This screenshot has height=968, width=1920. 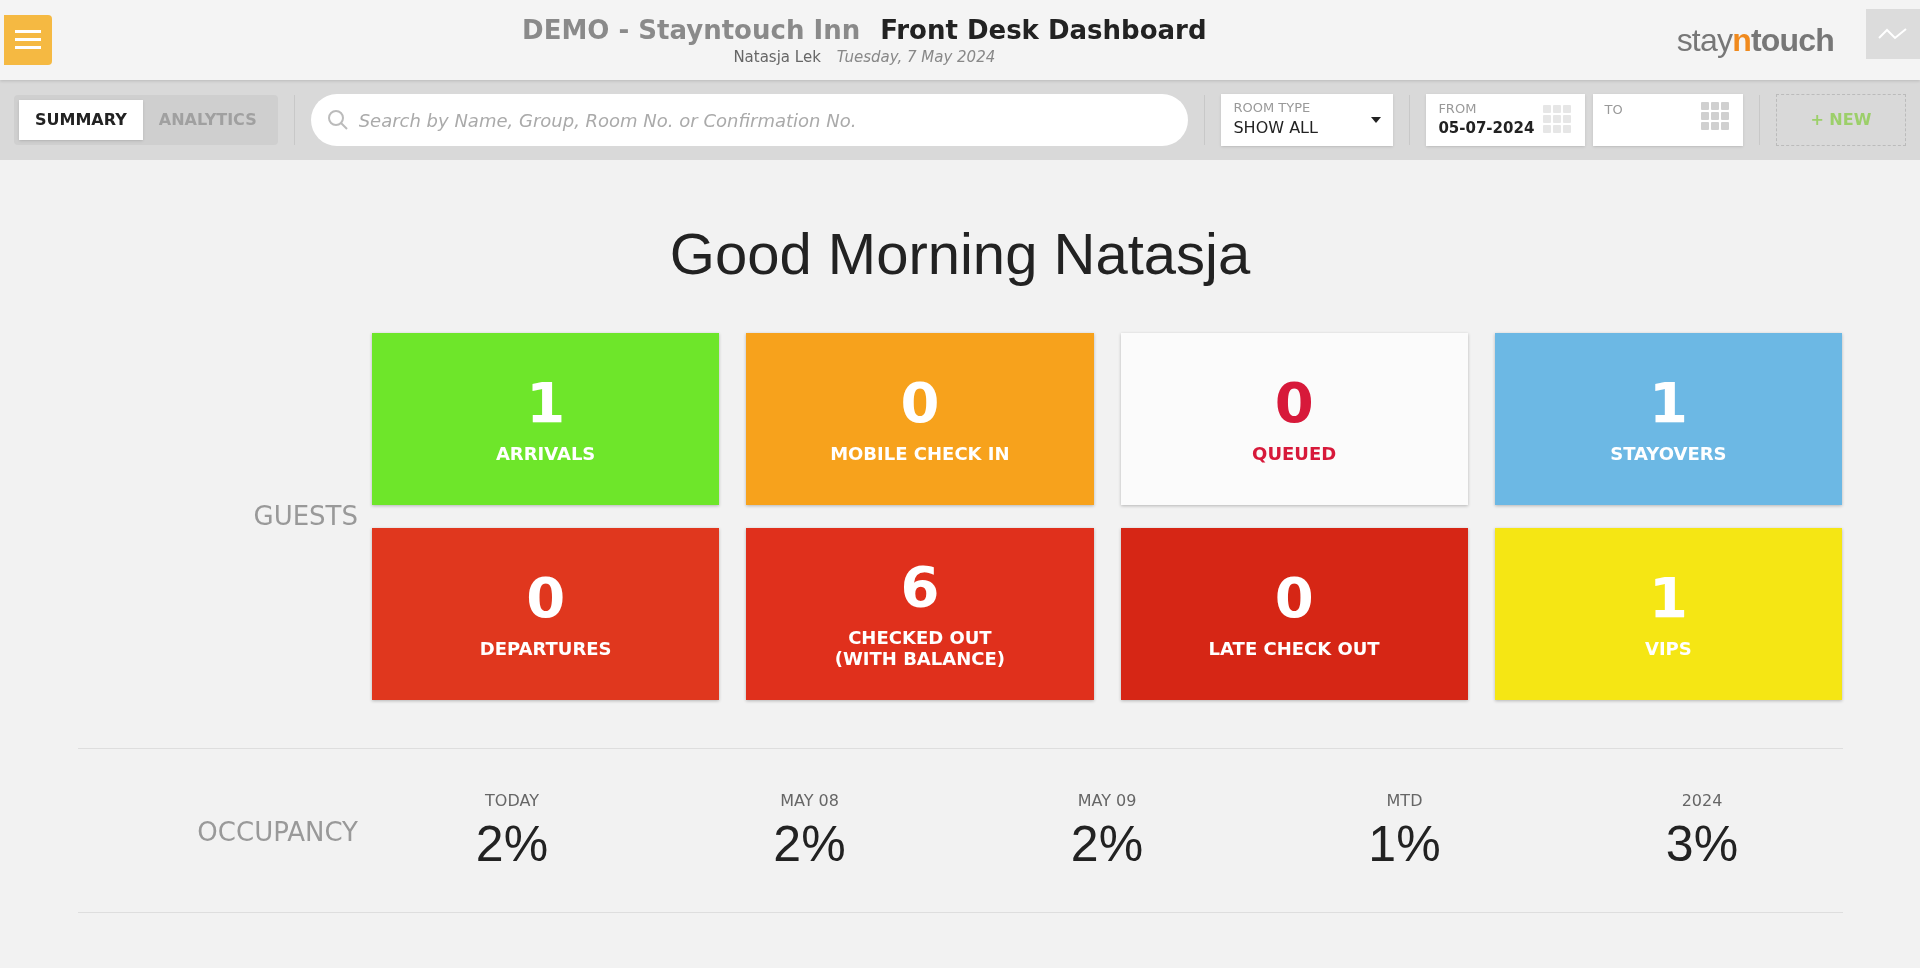 I want to click on guest-tile: 0 LATE CHECK OUT, so click(x=1294, y=614).